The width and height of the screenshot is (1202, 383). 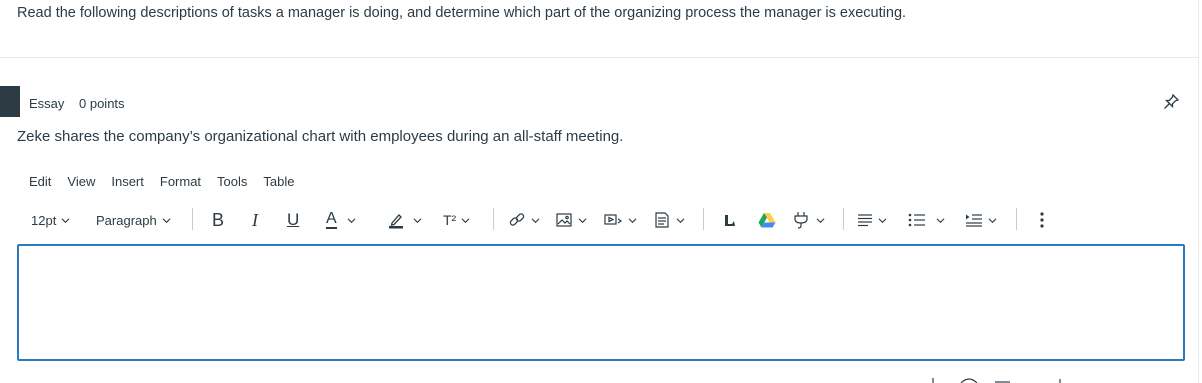 I want to click on menu-edit: Edit, so click(x=40, y=181).